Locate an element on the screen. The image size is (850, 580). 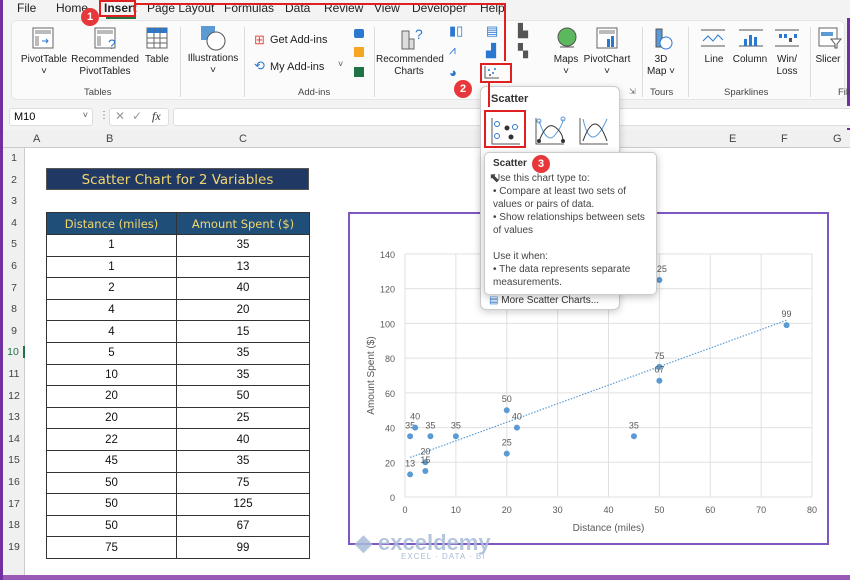
header-amount: Amount Spent ($) is located at coordinates (243, 223).